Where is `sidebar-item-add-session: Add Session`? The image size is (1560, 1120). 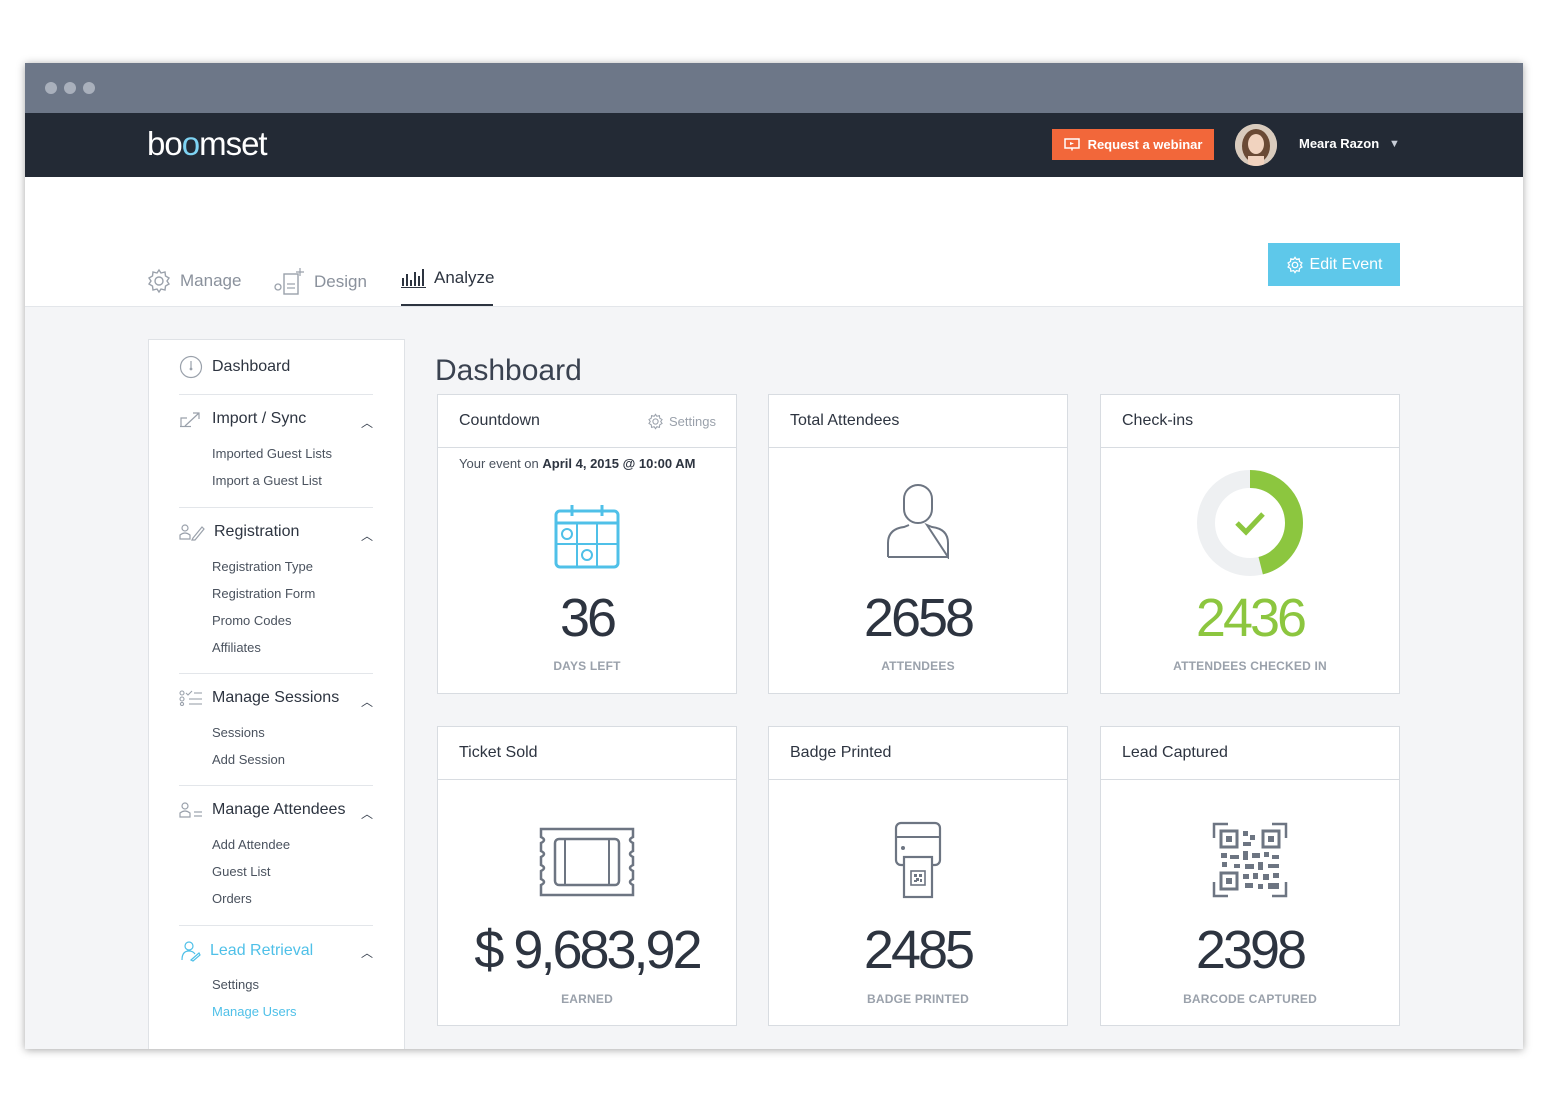
sidebar-item-add-session: Add Session is located at coordinates (248, 759).